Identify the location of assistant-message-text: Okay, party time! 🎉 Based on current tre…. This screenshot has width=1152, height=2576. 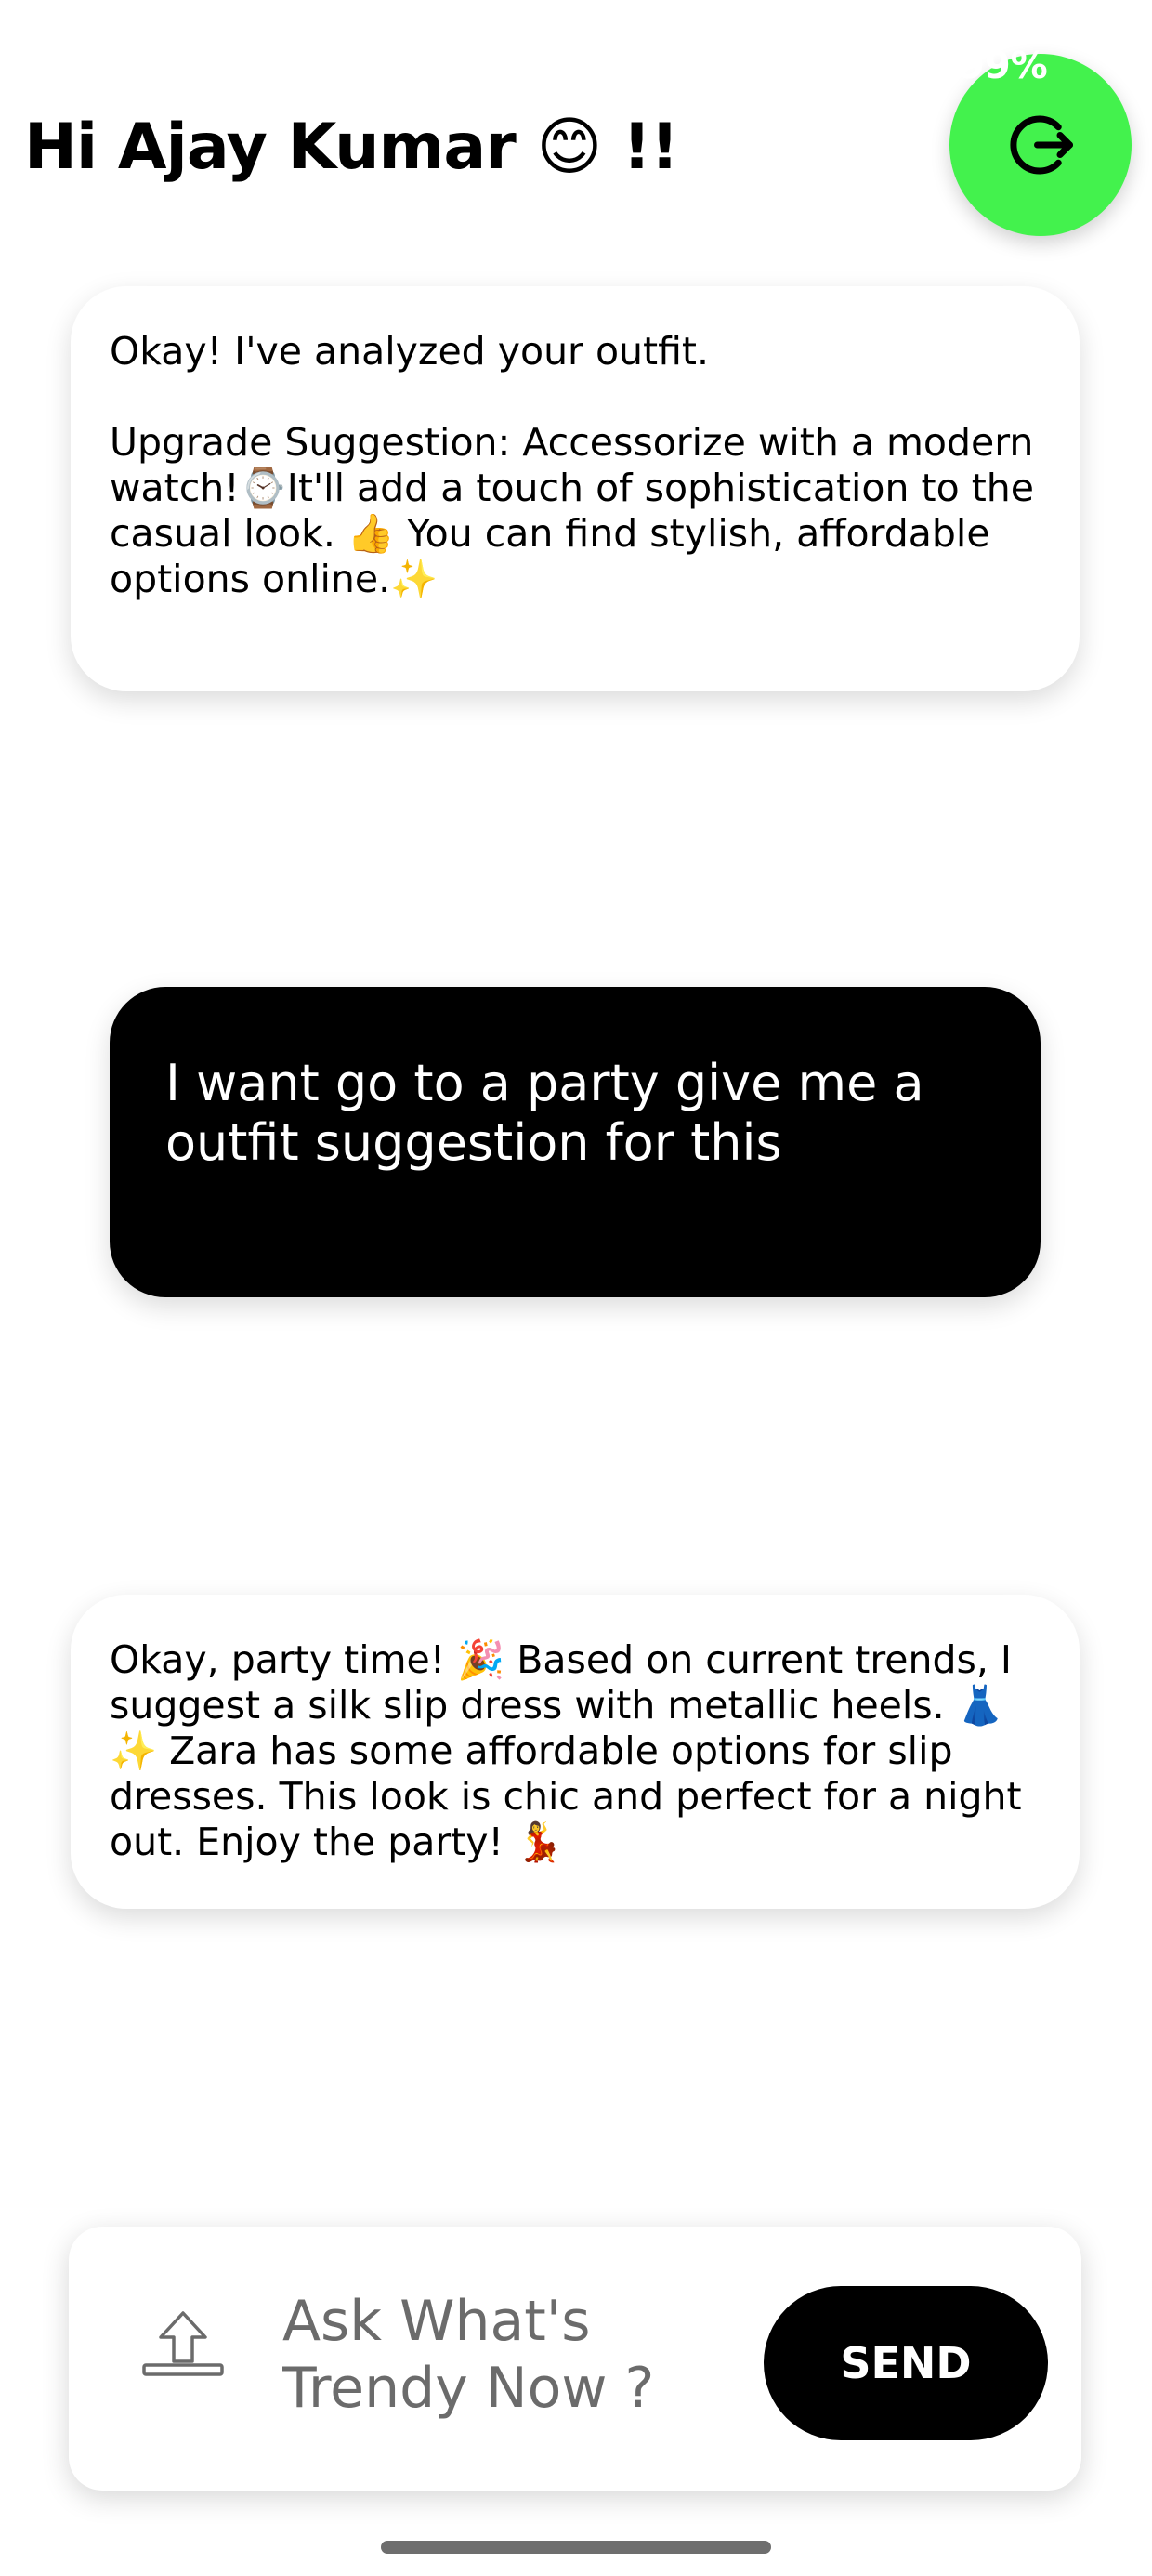
(572, 1750).